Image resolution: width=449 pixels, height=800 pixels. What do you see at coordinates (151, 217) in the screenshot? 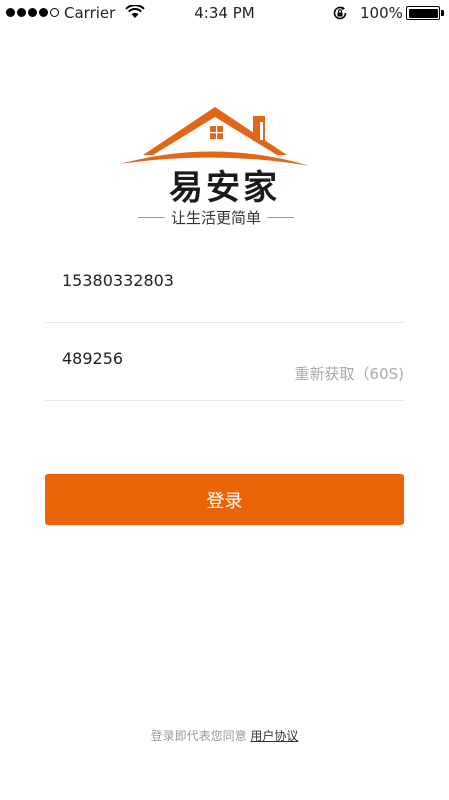
I see `slogan-divider-left` at bounding box center [151, 217].